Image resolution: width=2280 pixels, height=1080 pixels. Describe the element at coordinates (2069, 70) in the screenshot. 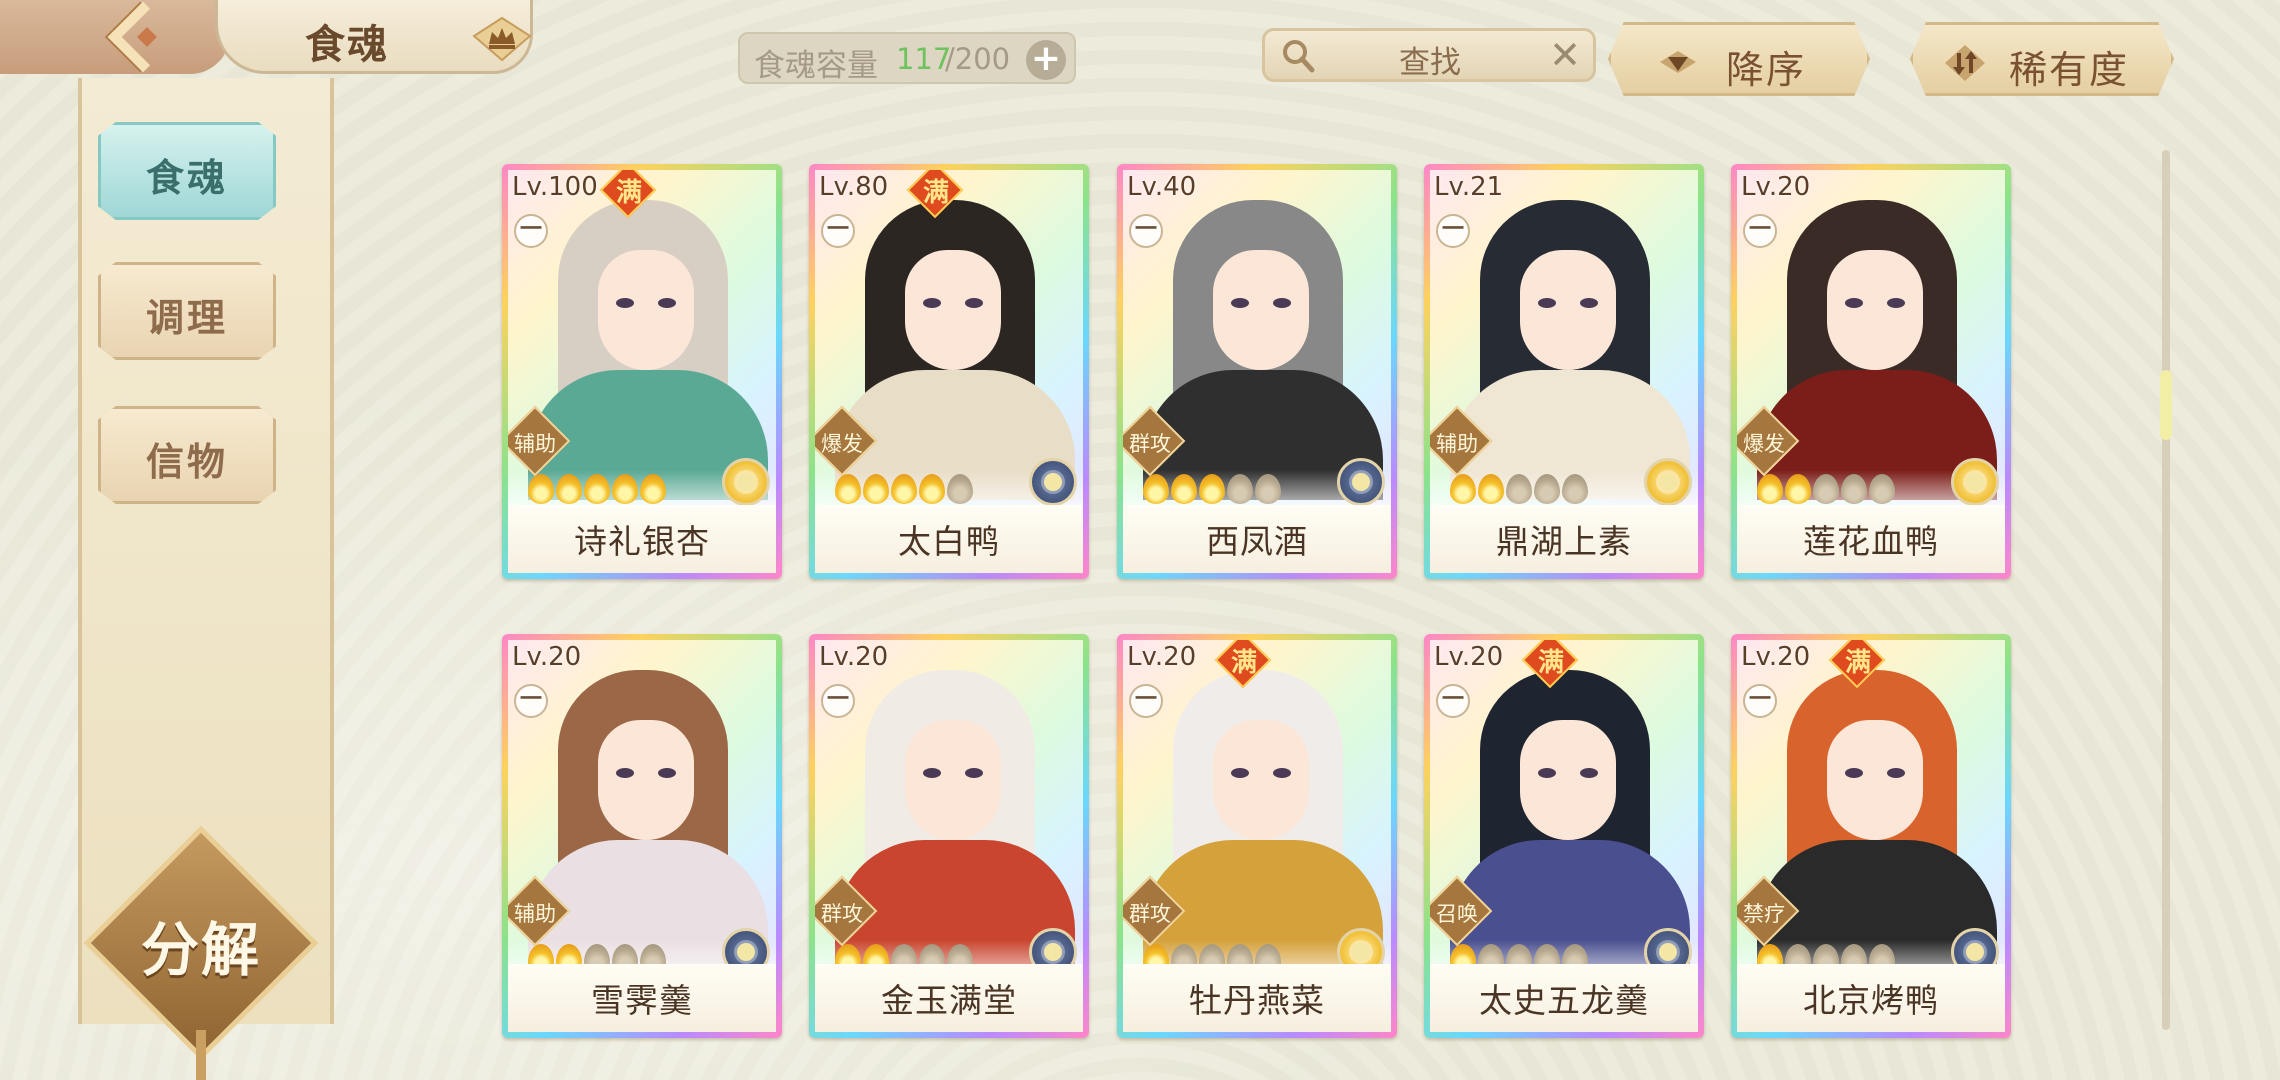

I see `sort-by-rarity-label: 稀有度` at that location.